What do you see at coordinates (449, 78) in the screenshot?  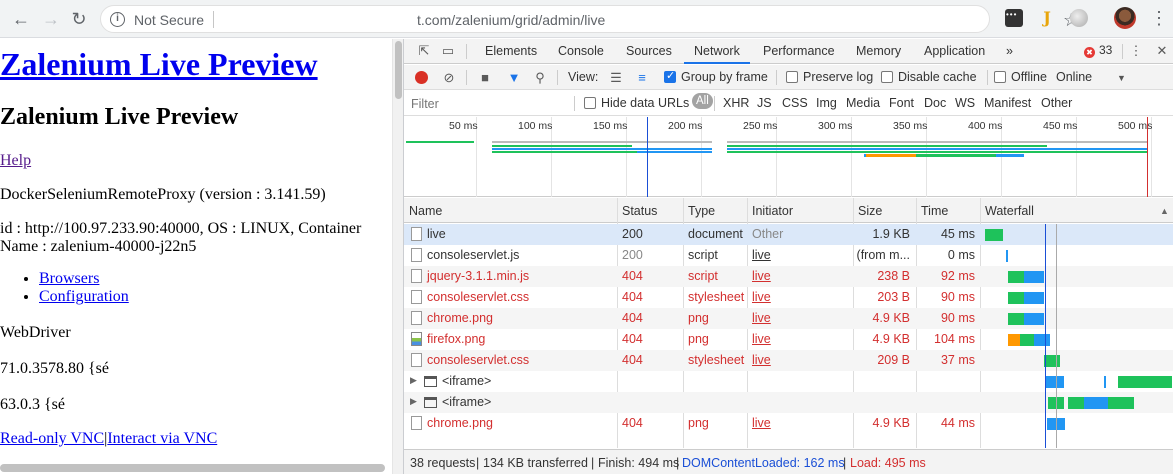 I see `clear-icon: ⊘` at bounding box center [449, 78].